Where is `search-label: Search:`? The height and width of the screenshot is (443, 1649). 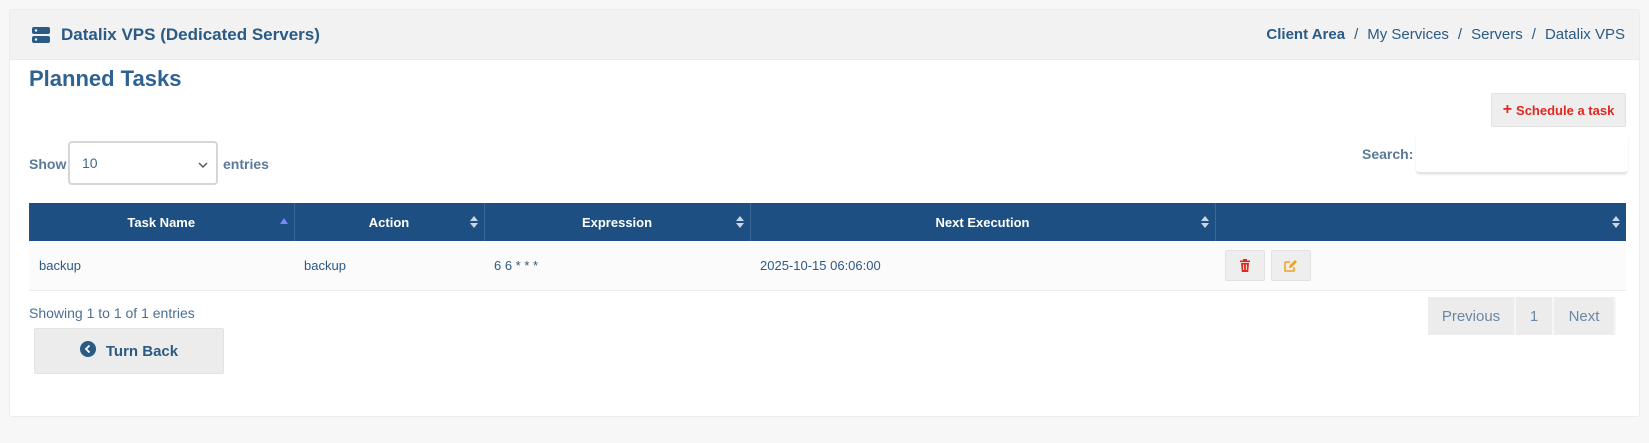
search-label: Search: is located at coordinates (1388, 154).